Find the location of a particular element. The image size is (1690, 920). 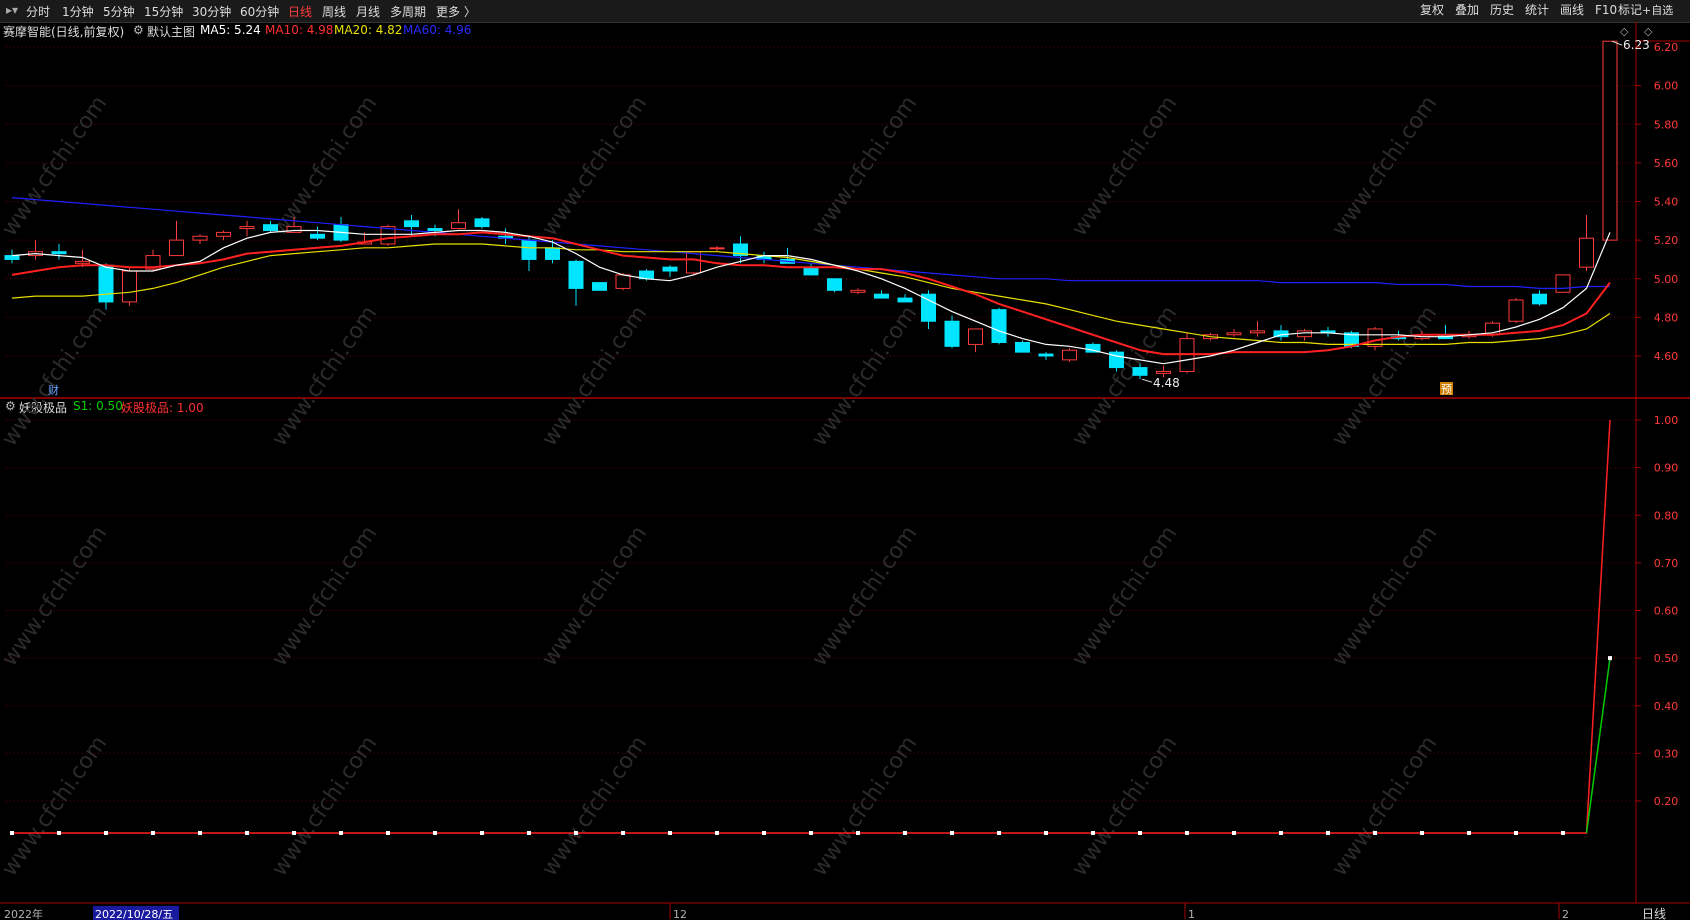

indicator-tick-label: 0.60 is located at coordinates (1666, 611).